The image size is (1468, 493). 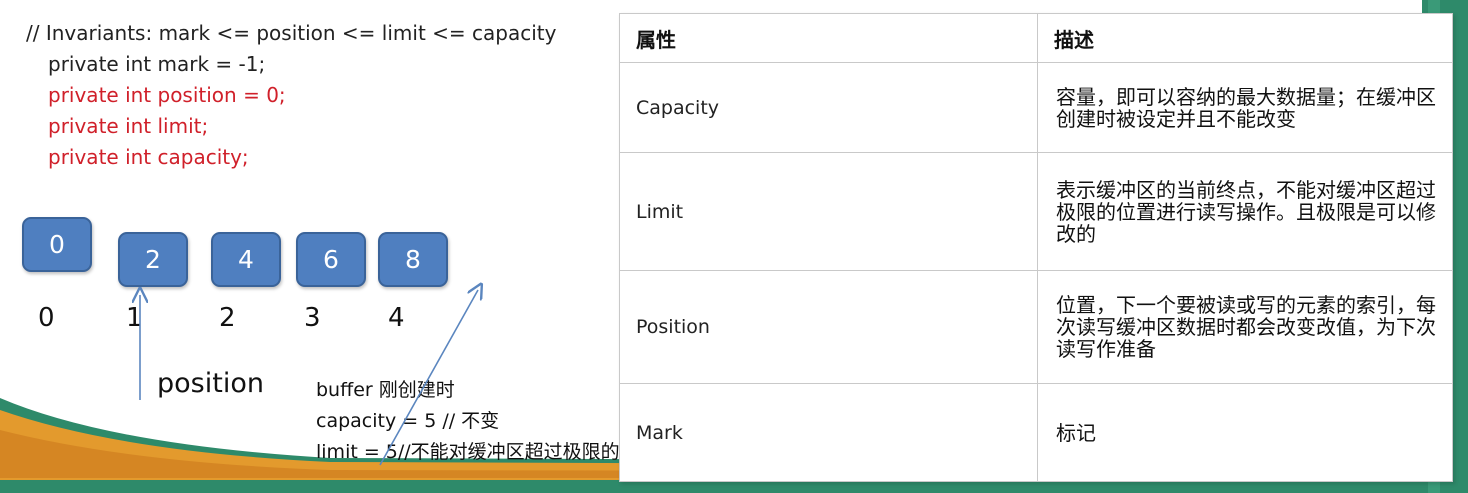 What do you see at coordinates (153, 259) in the screenshot?
I see `buffer-cell: 2` at bounding box center [153, 259].